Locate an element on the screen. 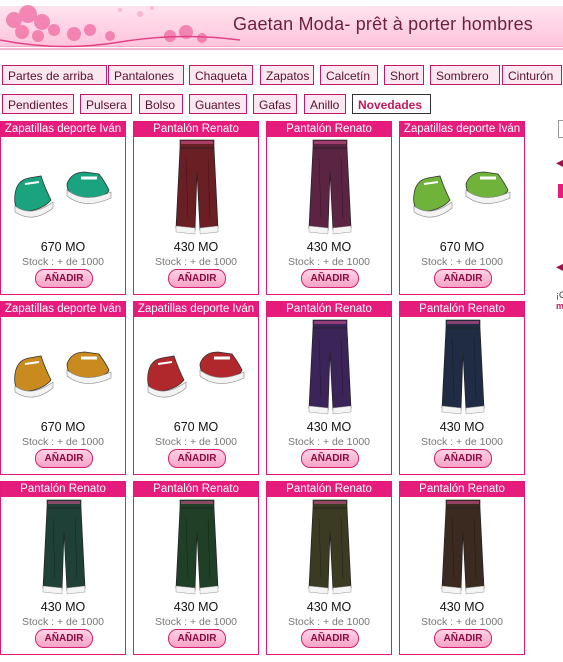 The width and height of the screenshot is (563, 662). category-chaqueta: Chaqueta is located at coordinates (221, 75).